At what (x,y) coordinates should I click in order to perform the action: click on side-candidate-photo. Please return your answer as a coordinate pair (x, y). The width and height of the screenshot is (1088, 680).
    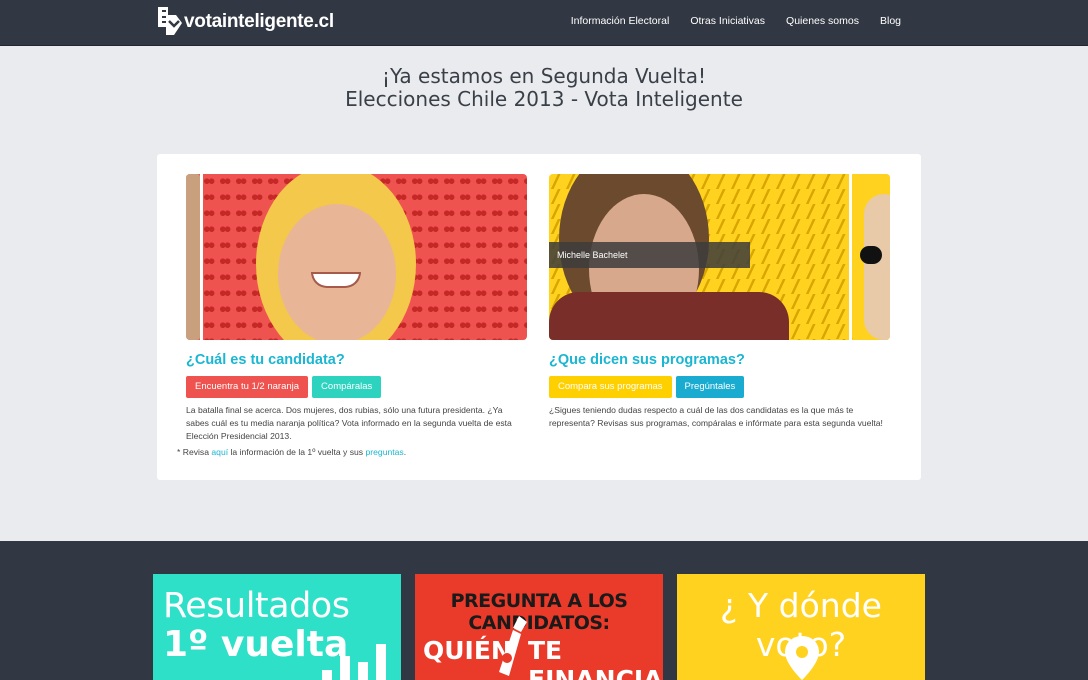
    Looking at the image, I should click on (193, 257).